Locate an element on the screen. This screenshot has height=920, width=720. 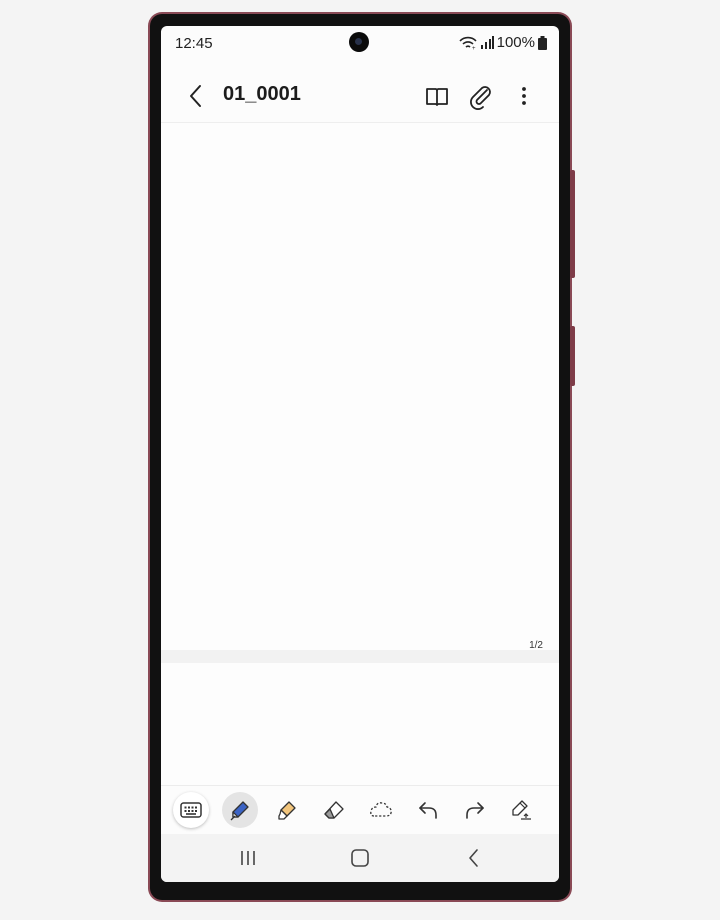
drawing-toolbar is located at coordinates (360, 809).